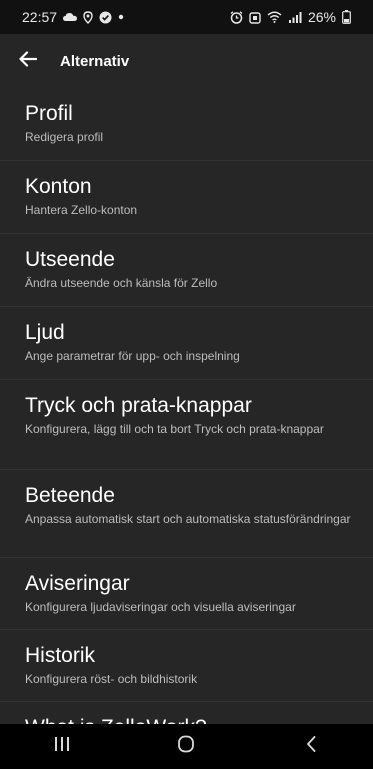 Image resolution: width=373 pixels, height=769 pixels. I want to click on navigation-bar, so click(186, 746).